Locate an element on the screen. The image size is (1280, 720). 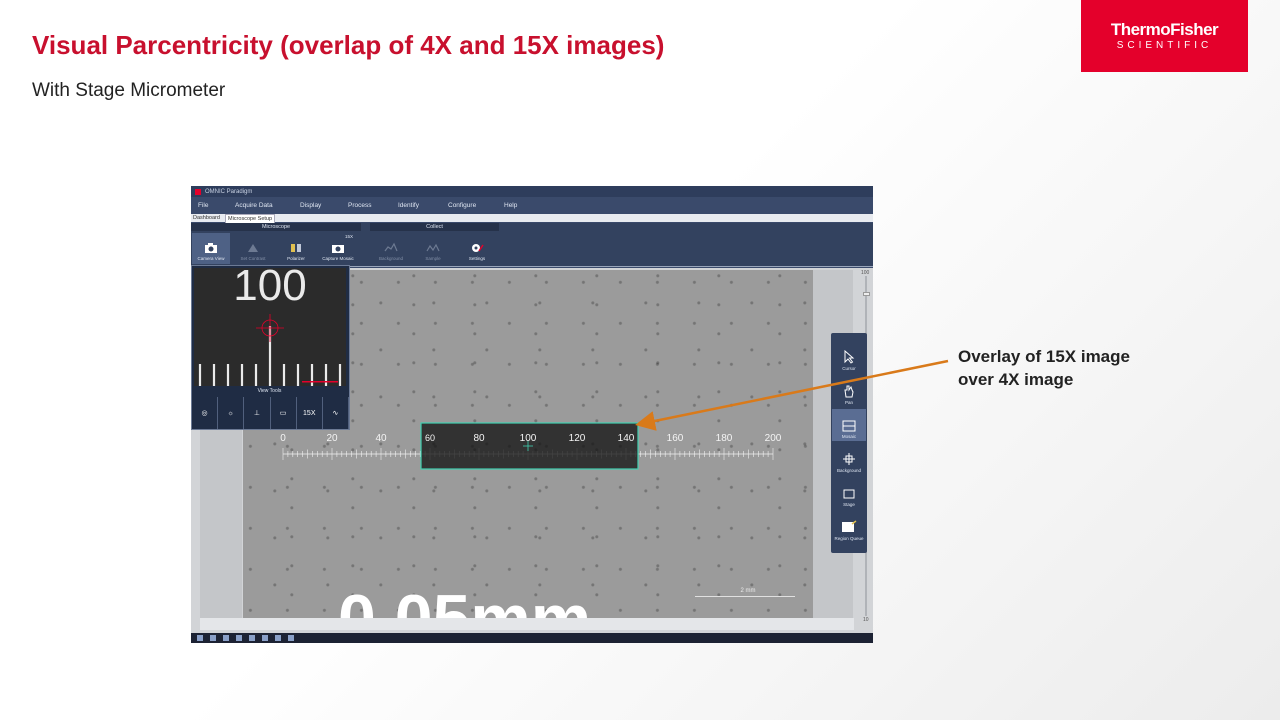
x-axis is located at coordinates (527, 624).